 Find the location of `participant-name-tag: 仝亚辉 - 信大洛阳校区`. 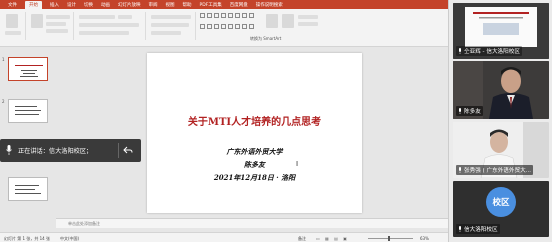

participant-name-tag: 仝亚辉 - 信大洛阳校区 is located at coordinates (489, 51).